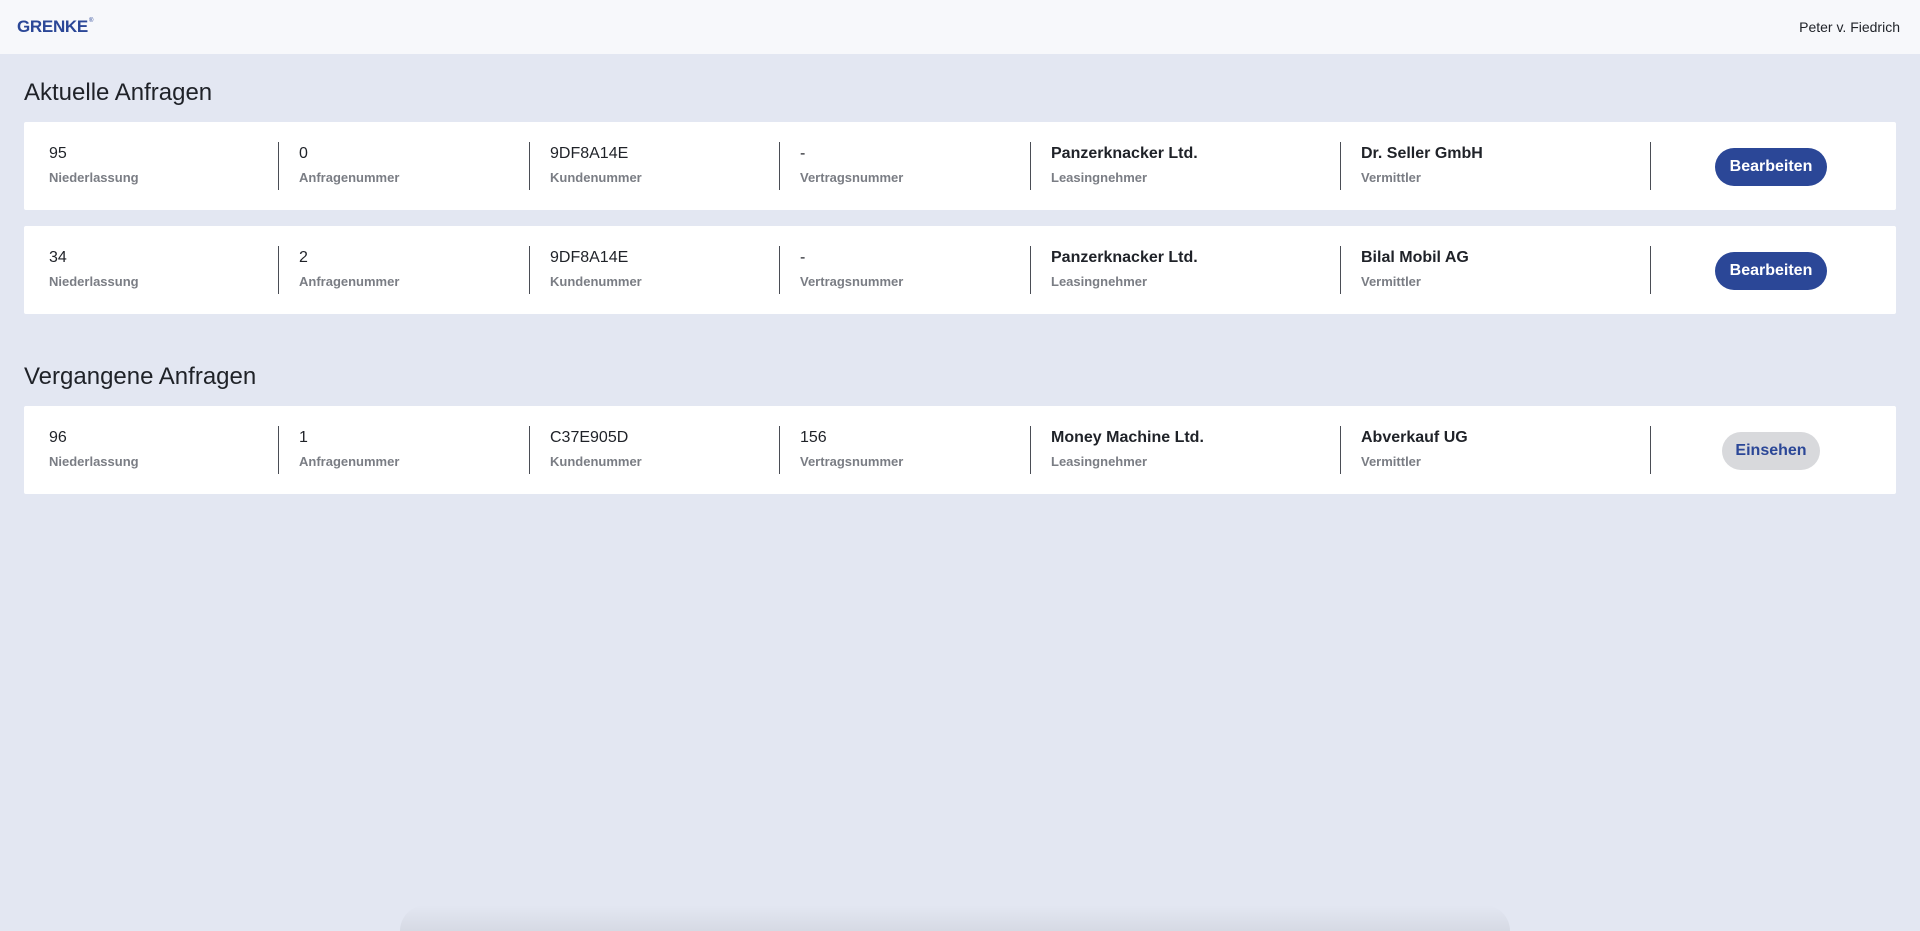 The width and height of the screenshot is (1920, 931). I want to click on request-number-value: 2, so click(303, 257).